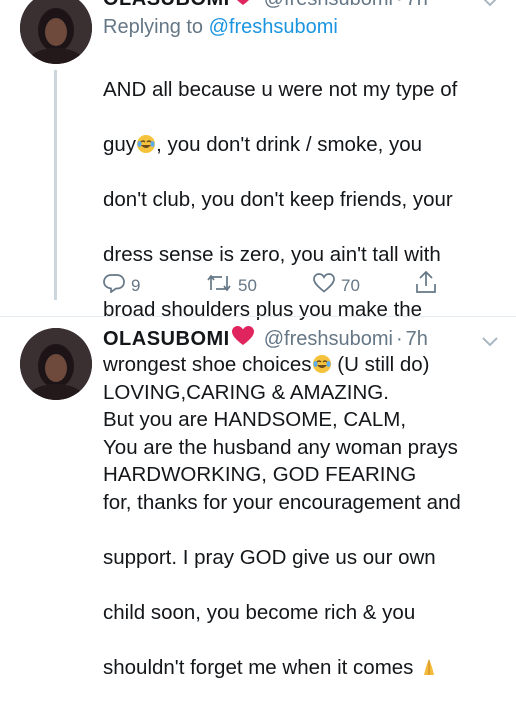  I want to click on text-line: guy , you don't drink / smoke, you, so click(280, 145).